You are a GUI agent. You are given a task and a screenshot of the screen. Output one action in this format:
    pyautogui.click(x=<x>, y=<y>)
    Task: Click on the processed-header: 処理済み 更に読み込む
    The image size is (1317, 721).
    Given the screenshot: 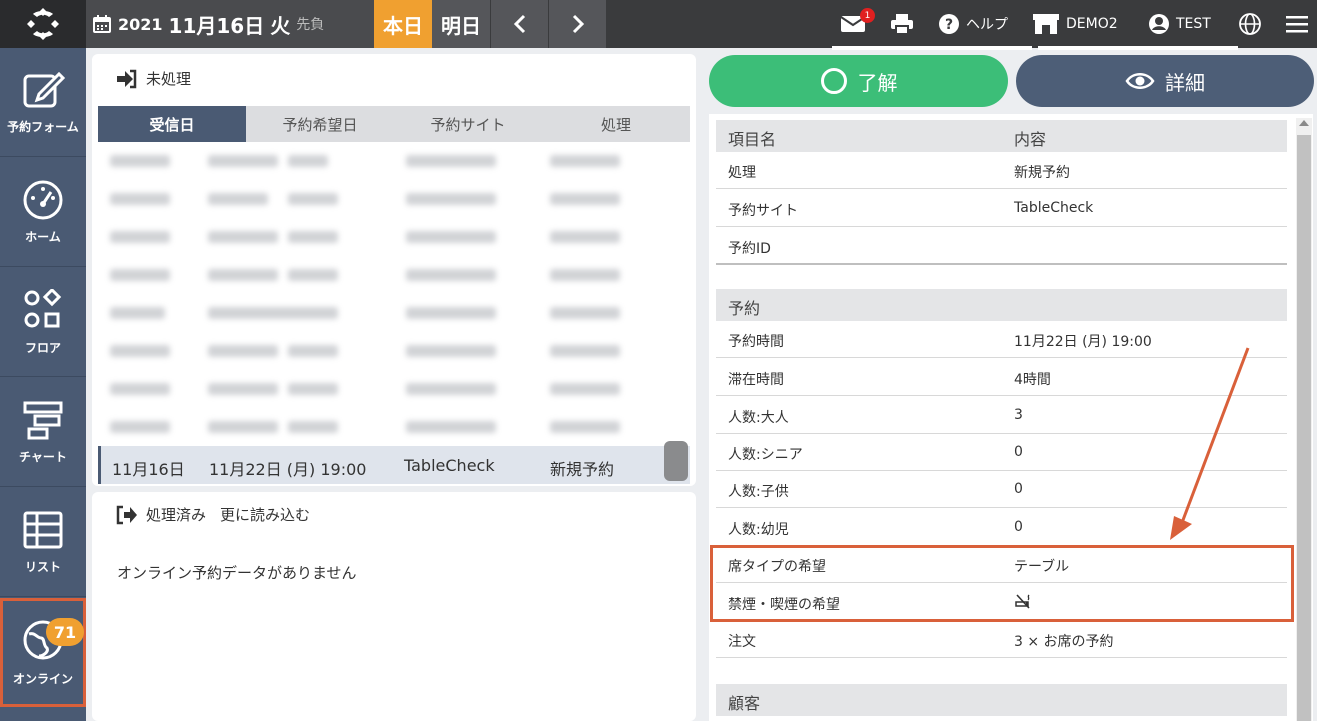 What is the action you would take?
    pyautogui.click(x=213, y=514)
    